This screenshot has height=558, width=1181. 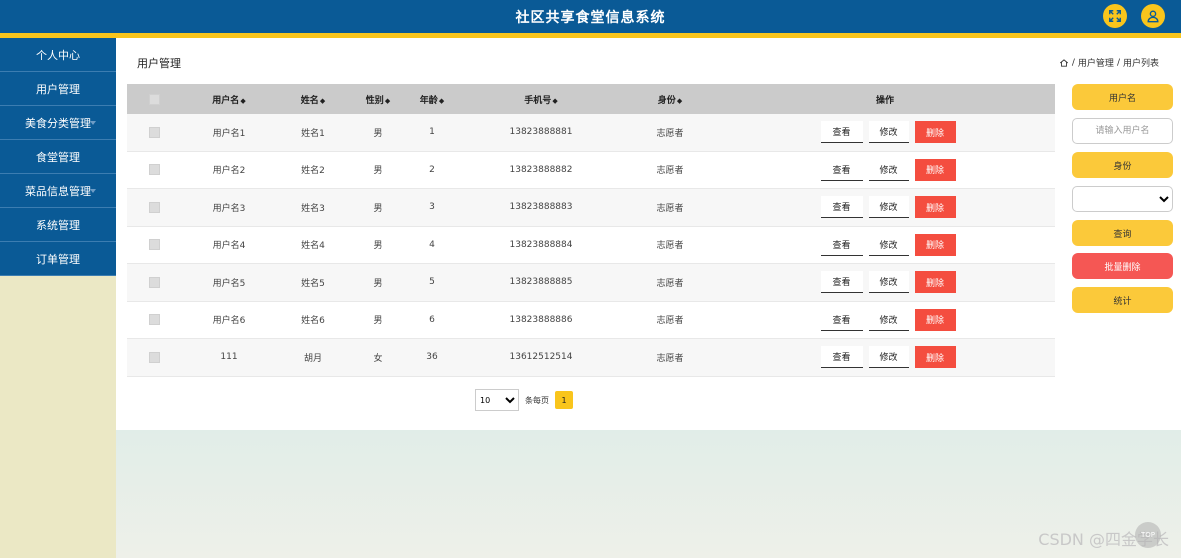 I want to click on back-to-top-button: TOP, so click(x=1148, y=535).